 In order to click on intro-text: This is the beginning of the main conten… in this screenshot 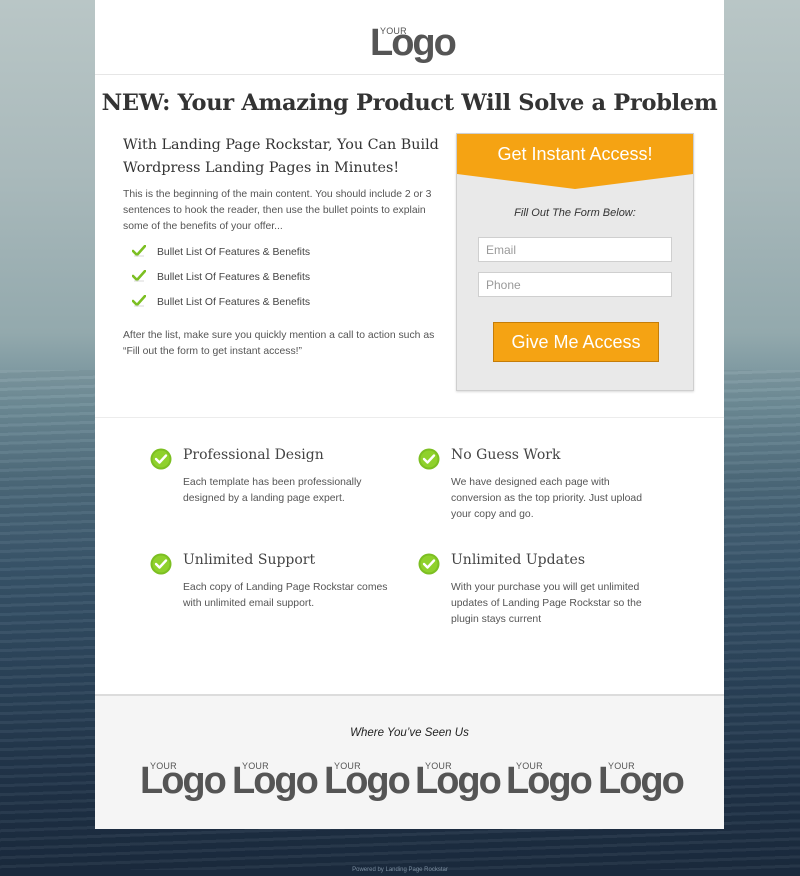, I will do `click(277, 210)`.